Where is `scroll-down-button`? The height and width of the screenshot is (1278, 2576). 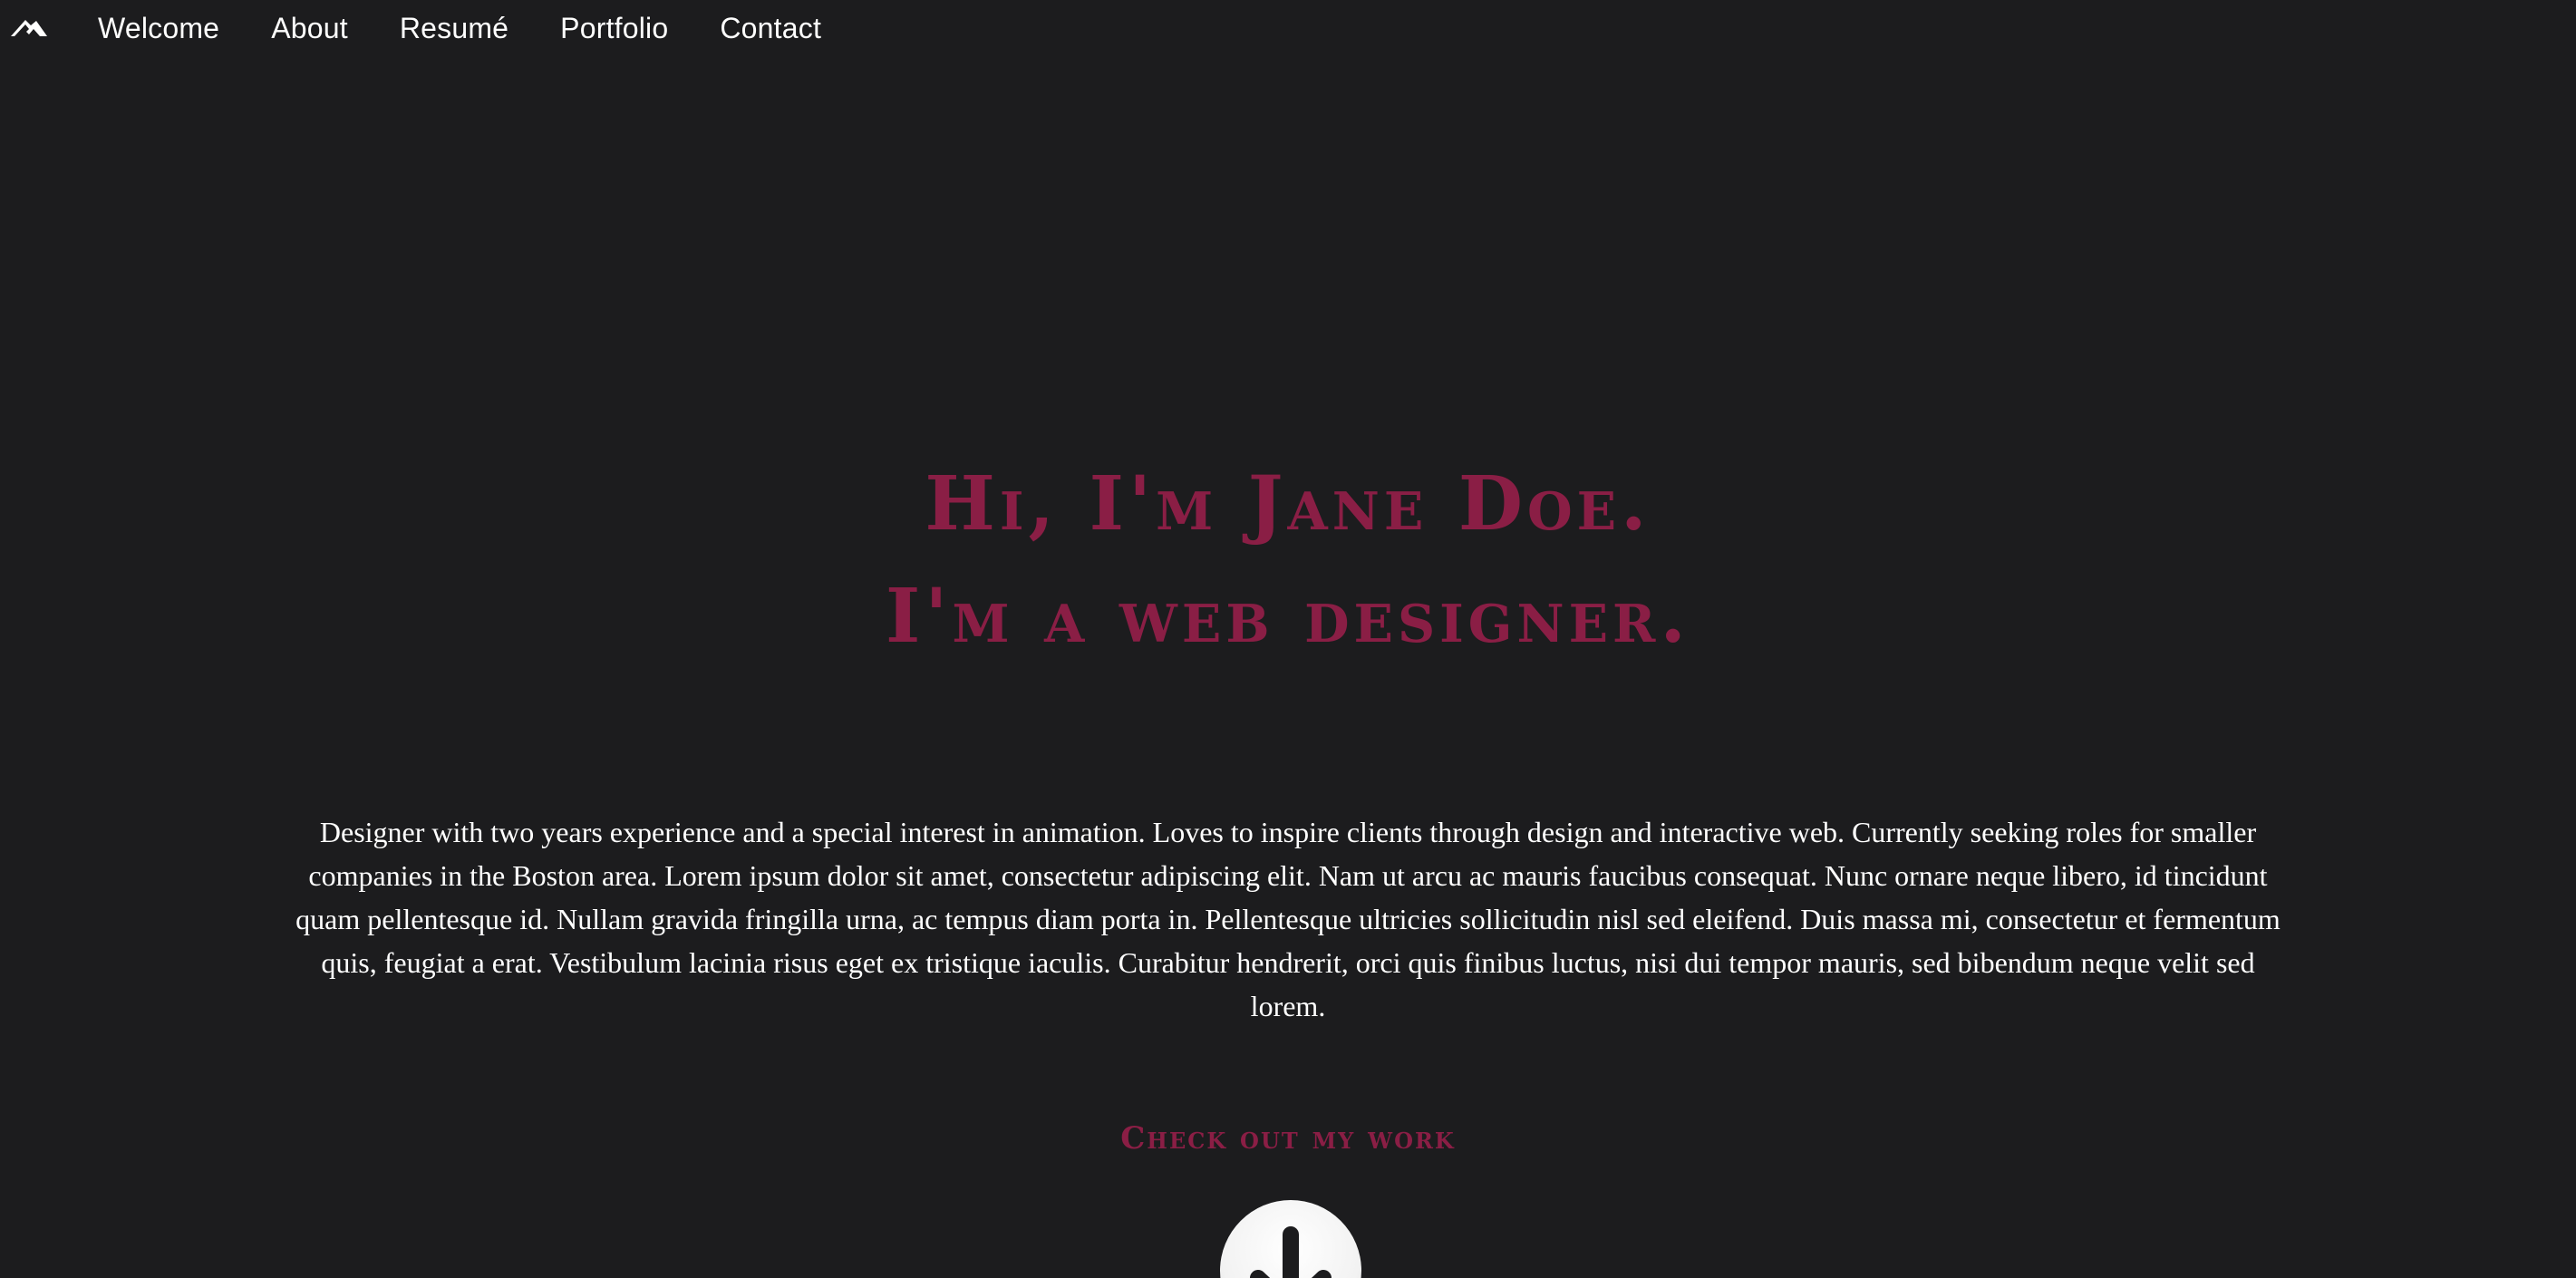 scroll-down-button is located at coordinates (1290, 1239).